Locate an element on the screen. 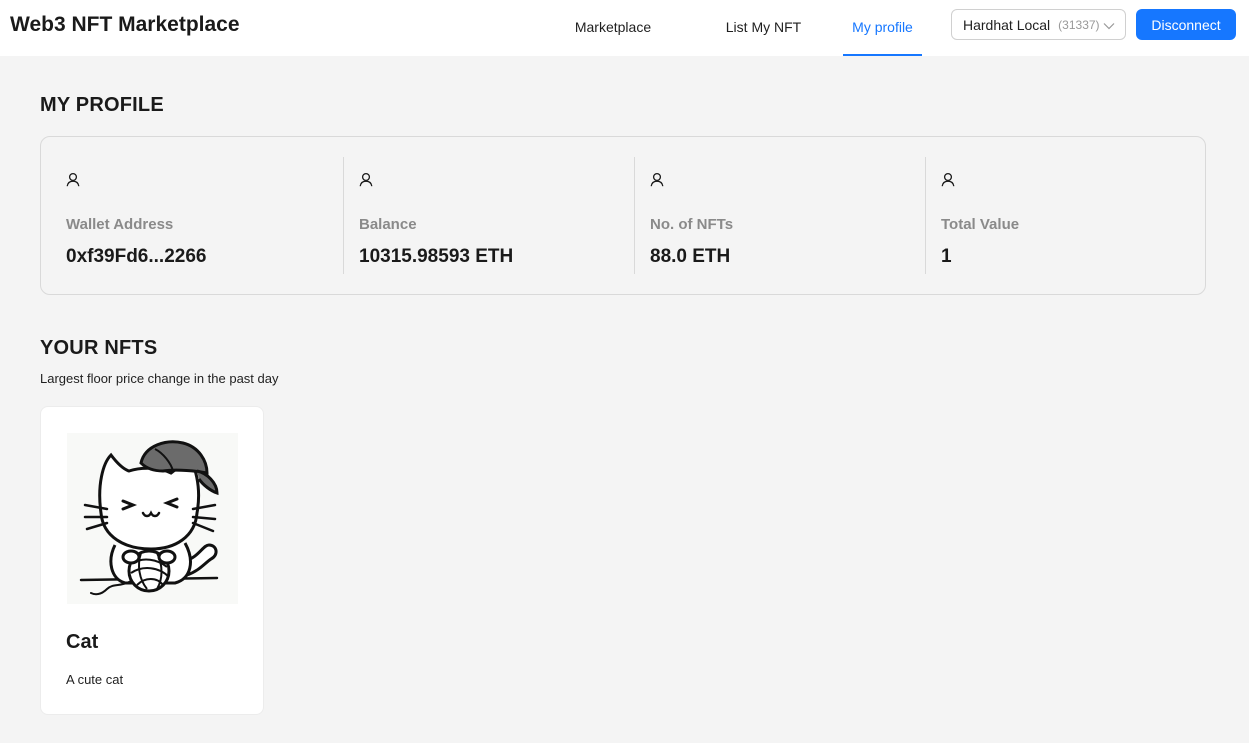 This screenshot has height=743, width=1249. network-chain-id: (31337) is located at coordinates (1079, 24).